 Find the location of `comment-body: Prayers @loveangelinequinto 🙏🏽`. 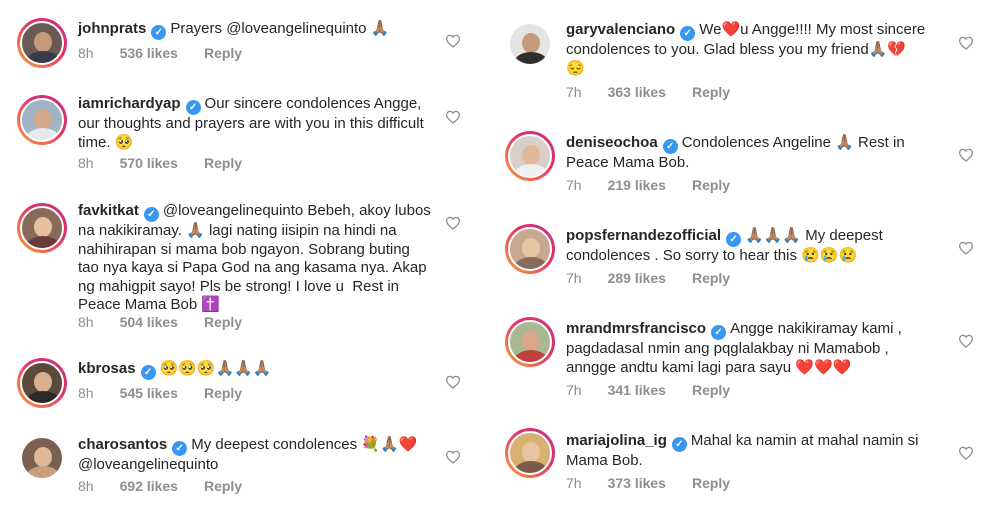

comment-body: Prayers @loveangelinequinto 🙏🏽 is located at coordinates (280, 28).